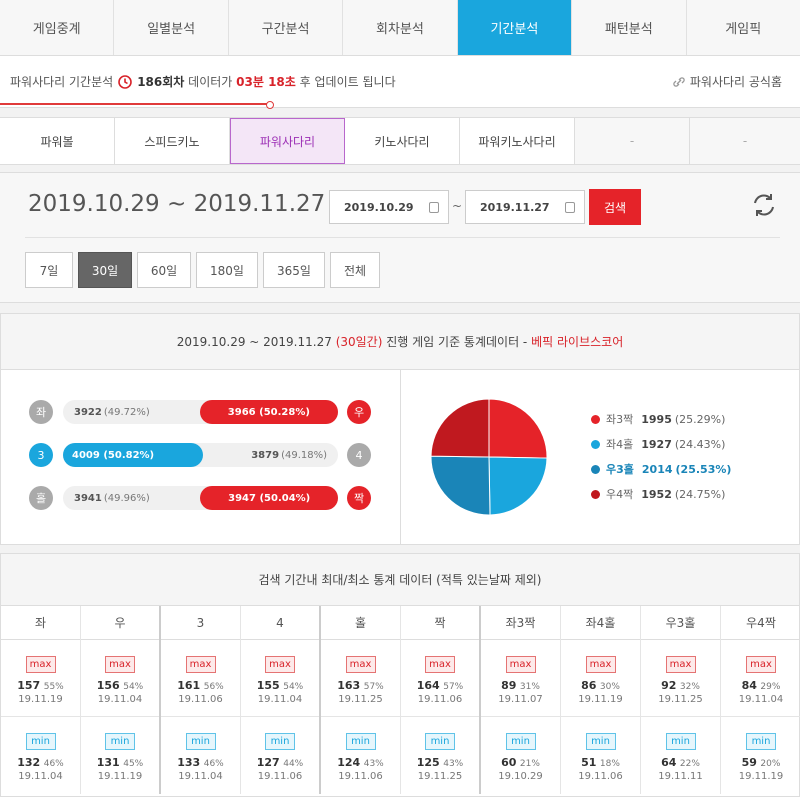 The width and height of the screenshot is (800, 797). What do you see at coordinates (40, 685) in the screenshot?
I see `max-value: 157 55%` at bounding box center [40, 685].